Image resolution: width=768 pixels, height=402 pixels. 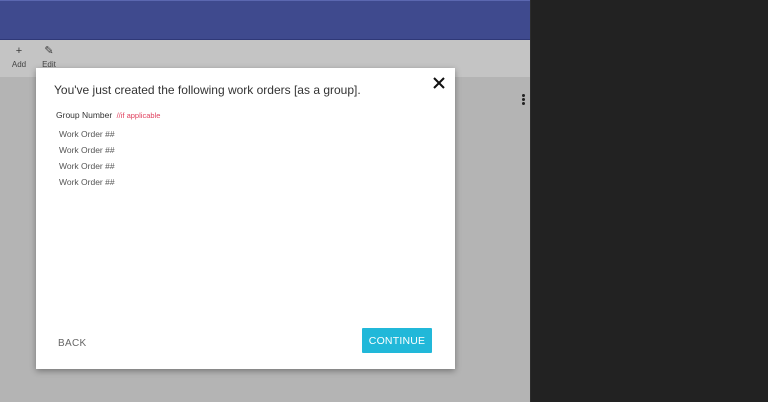 I want to click on app-bar, so click(x=265, y=20).